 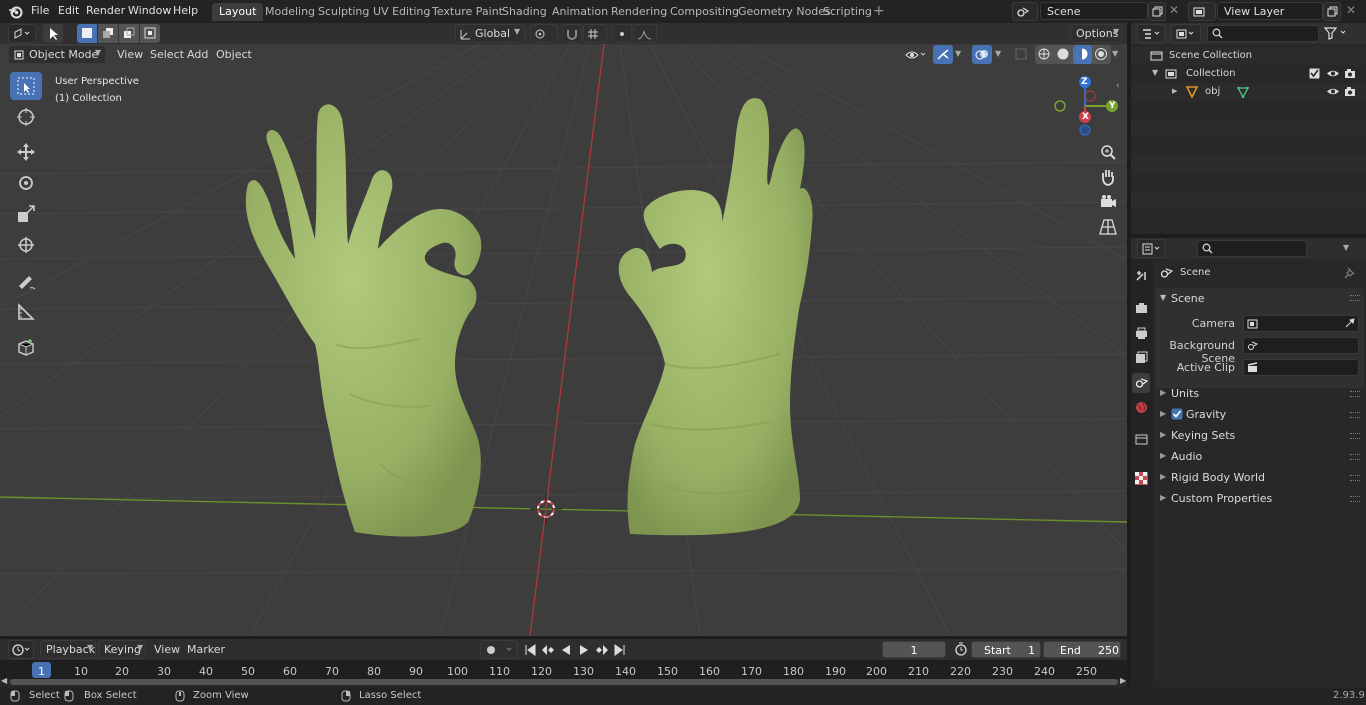 What do you see at coordinates (1332, 11) in the screenshot?
I see `new-view-layer-button` at bounding box center [1332, 11].